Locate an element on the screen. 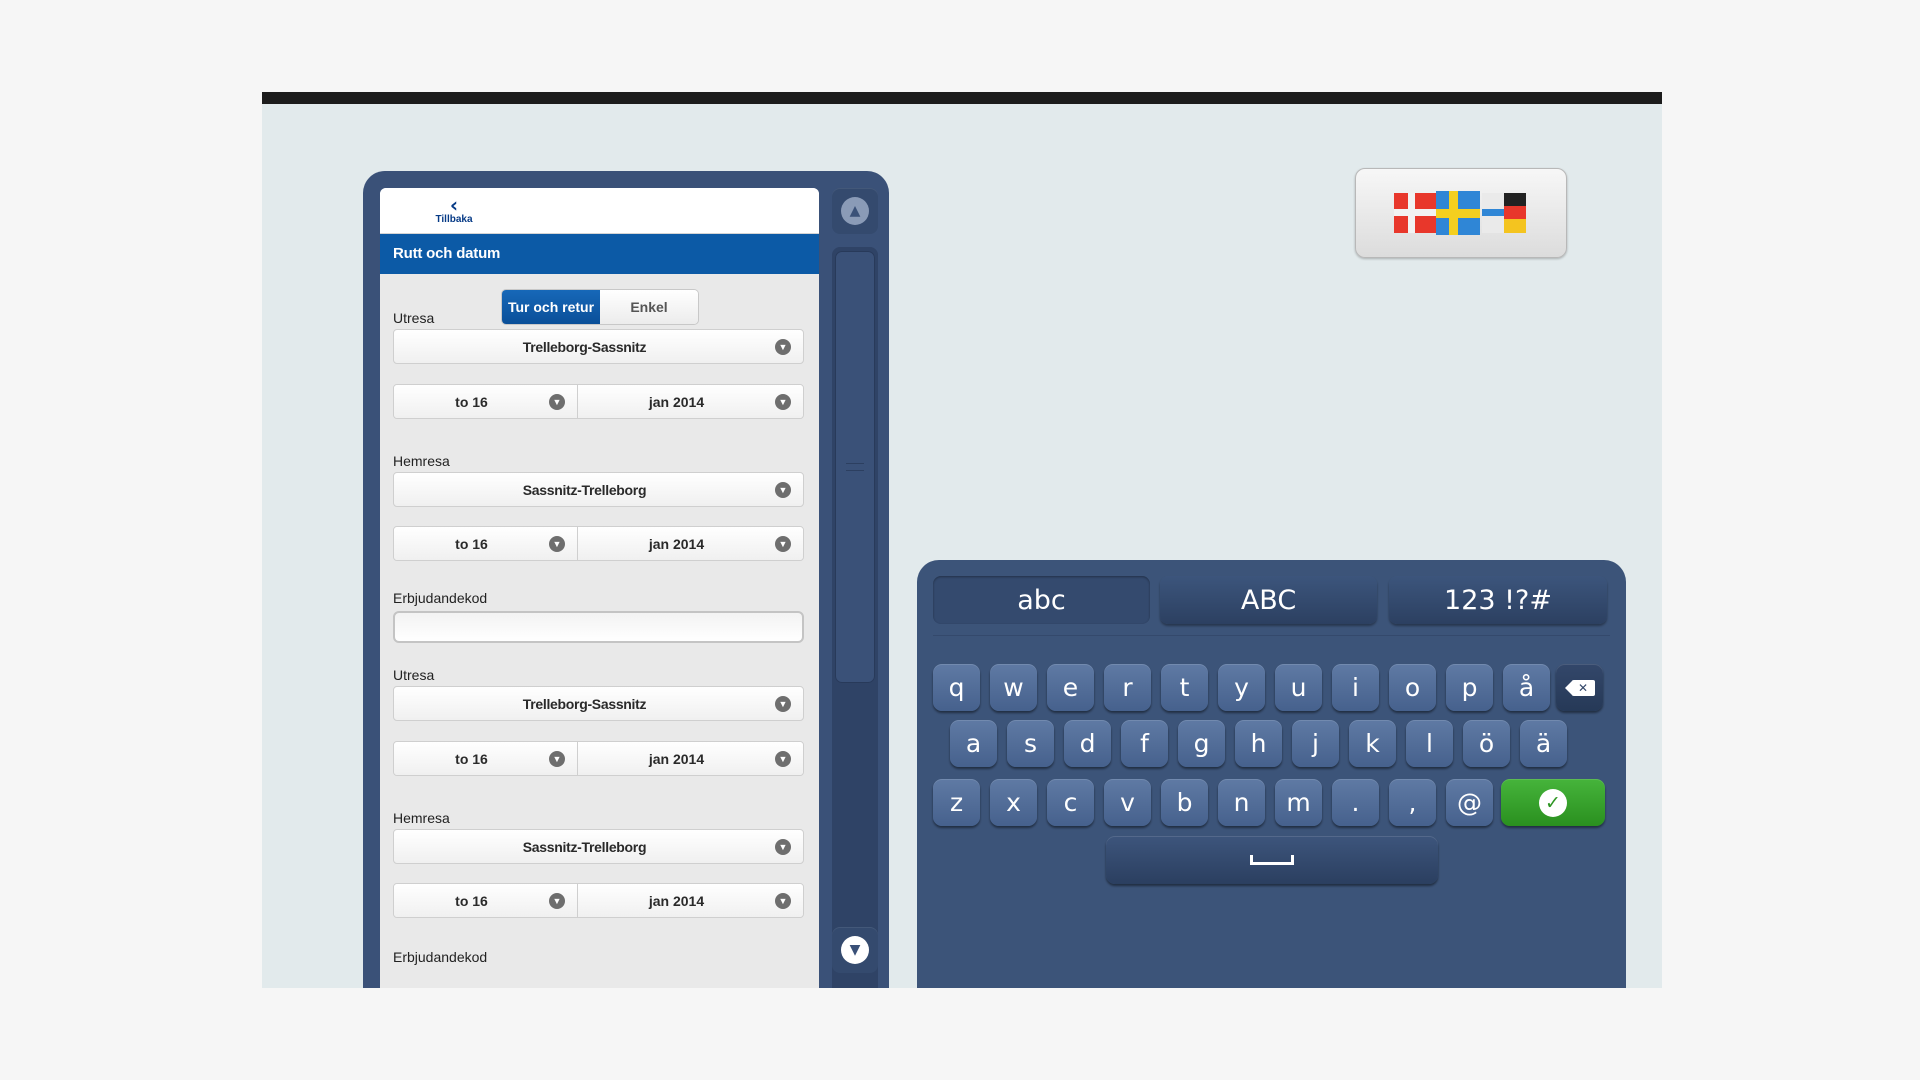  key-2: e is located at coordinates (1070, 687).